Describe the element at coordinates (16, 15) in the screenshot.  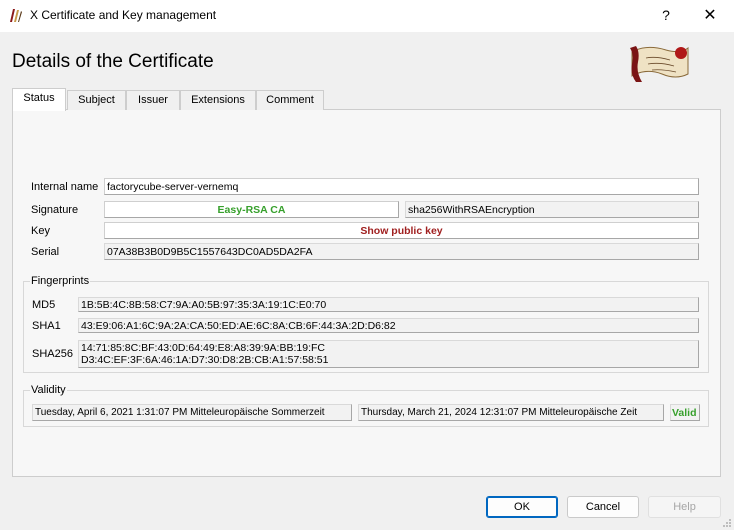
I see `app-icon` at that location.